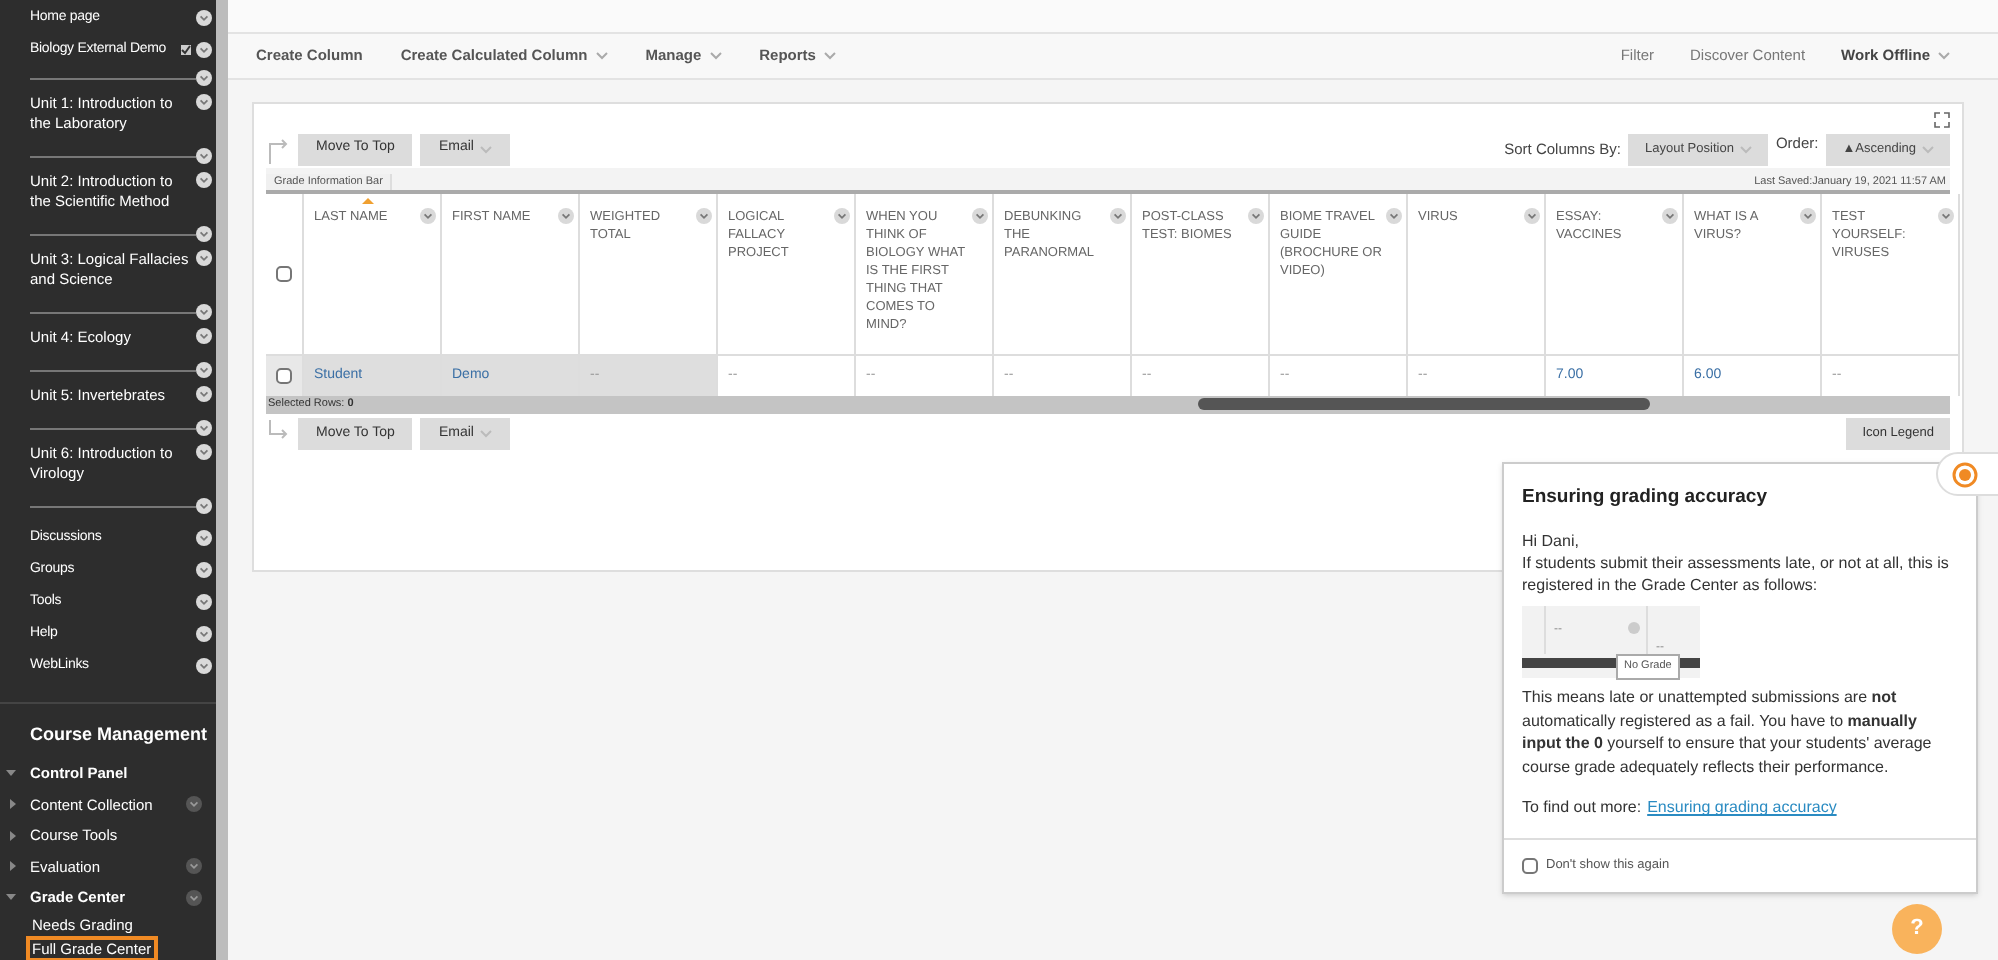 The image size is (1998, 960). Describe the element at coordinates (1424, 404) in the screenshot. I see `scrollbar-thumb` at that location.